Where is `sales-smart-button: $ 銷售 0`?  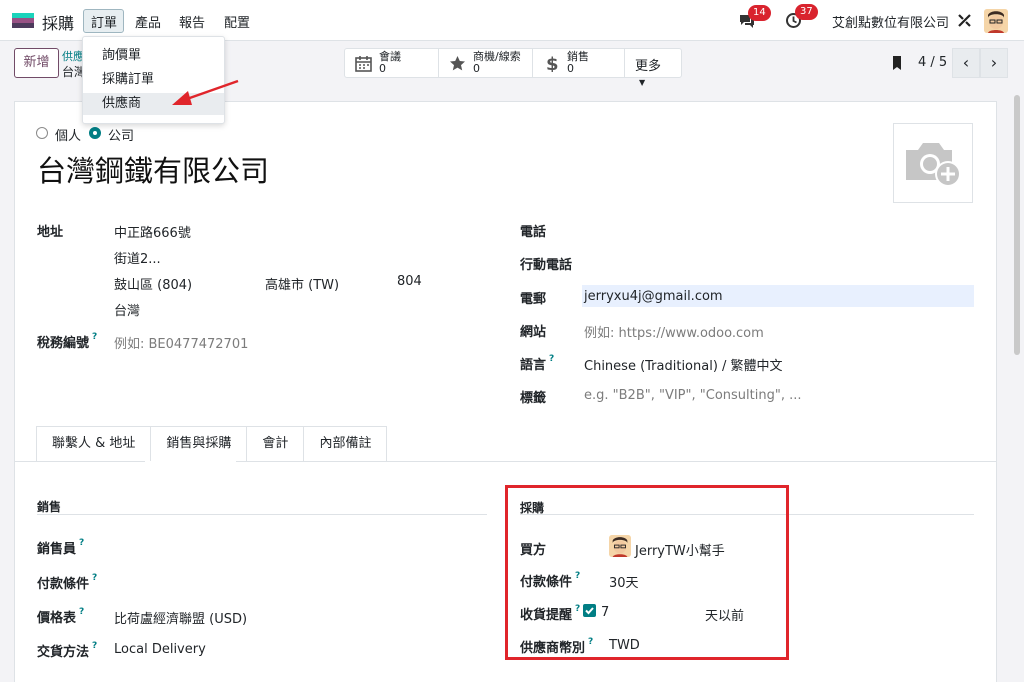
sales-smart-button: $ 銷售 0 is located at coordinates (579, 63).